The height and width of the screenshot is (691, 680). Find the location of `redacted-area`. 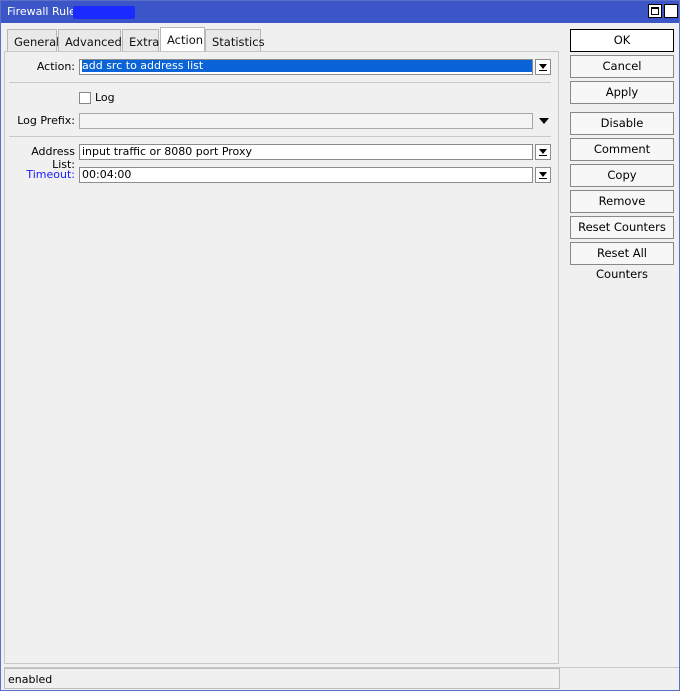

redacted-area is located at coordinates (104, 12).